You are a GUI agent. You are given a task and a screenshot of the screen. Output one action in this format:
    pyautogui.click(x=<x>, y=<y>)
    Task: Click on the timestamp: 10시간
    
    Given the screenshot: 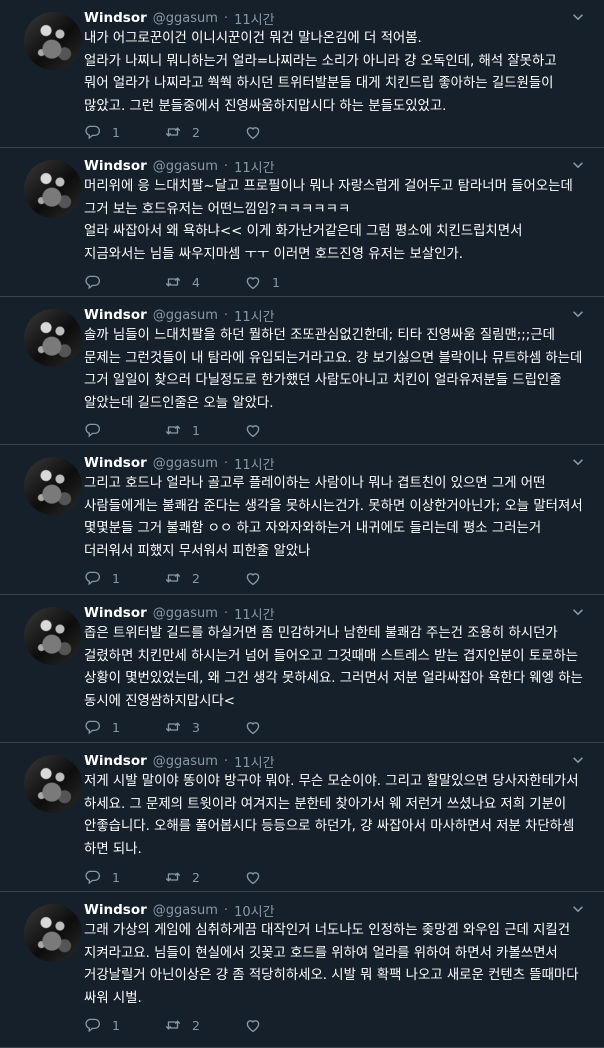 What is the action you would take?
    pyautogui.click(x=254, y=910)
    